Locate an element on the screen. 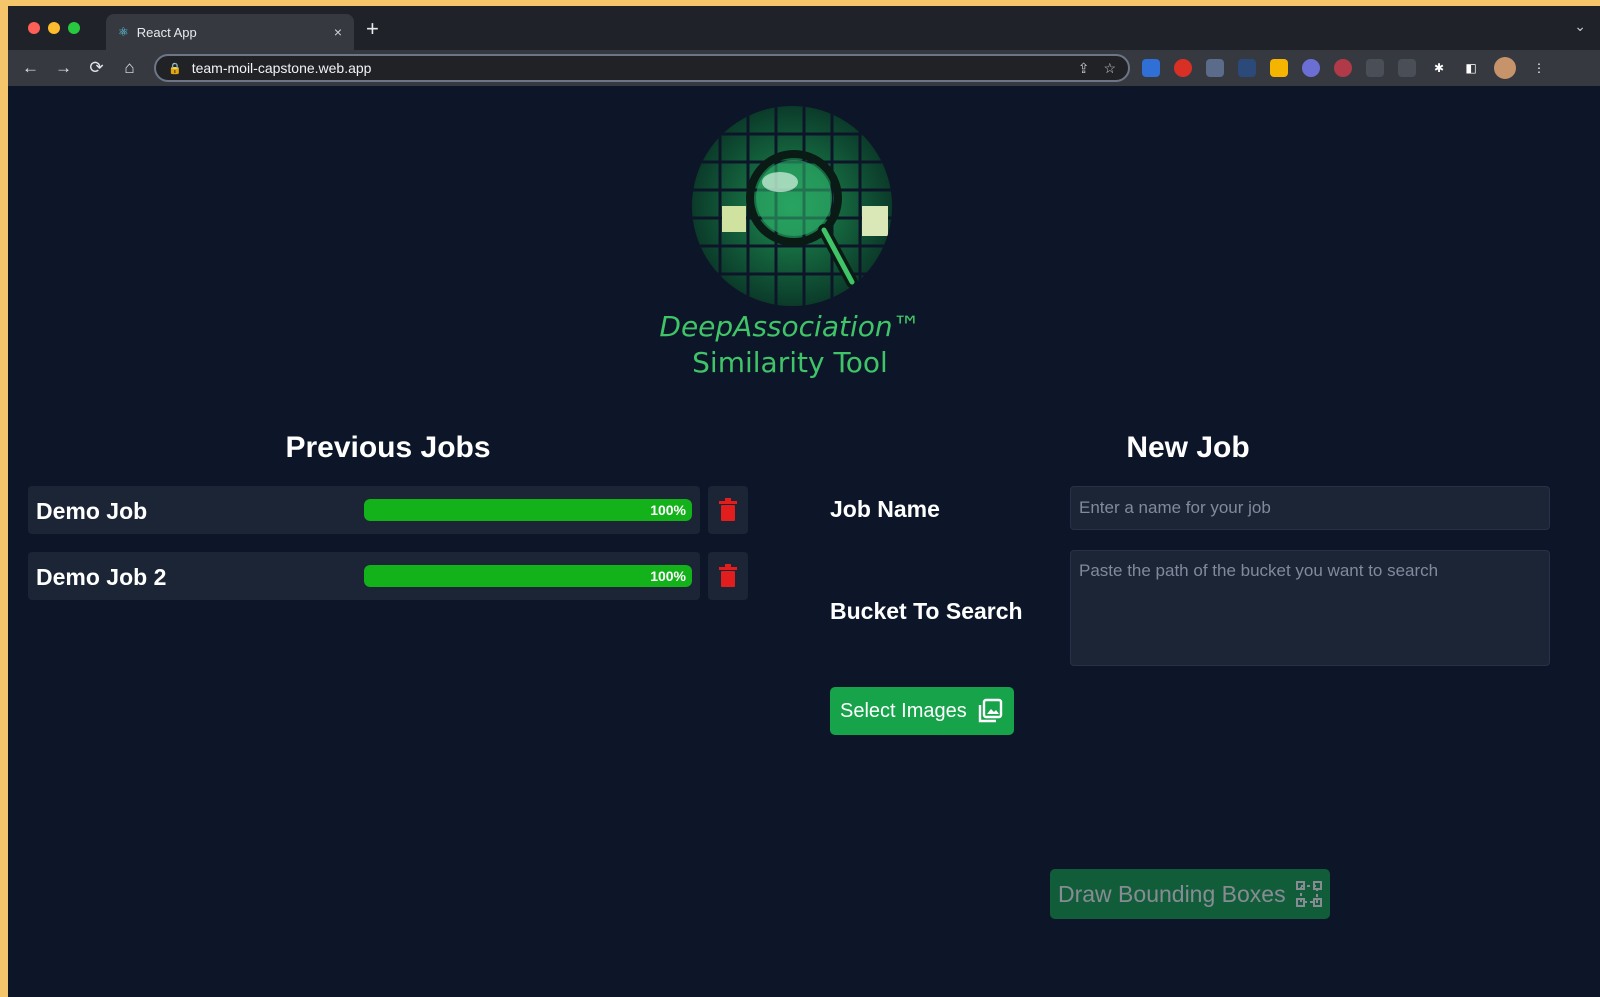  sidepanel-icon: ◧ is located at coordinates (1471, 68).